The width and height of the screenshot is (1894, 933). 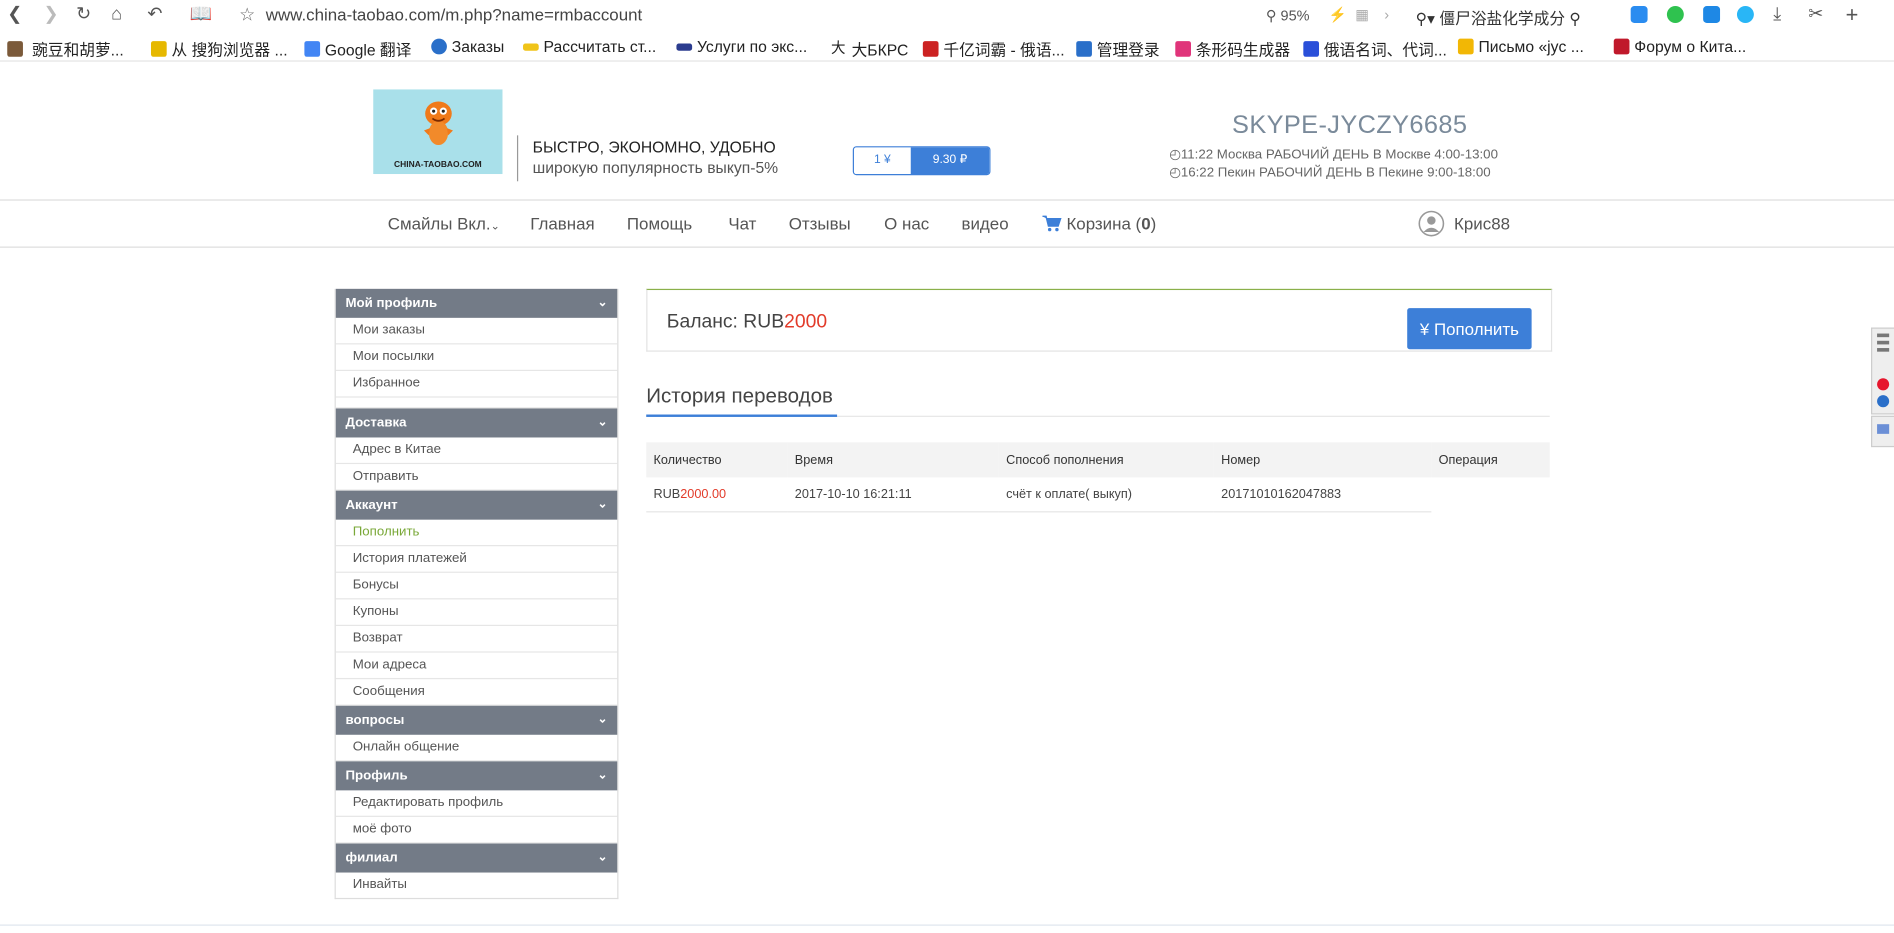 I want to click on sidebar-item-favorites: Избранное, so click(x=476, y=384).